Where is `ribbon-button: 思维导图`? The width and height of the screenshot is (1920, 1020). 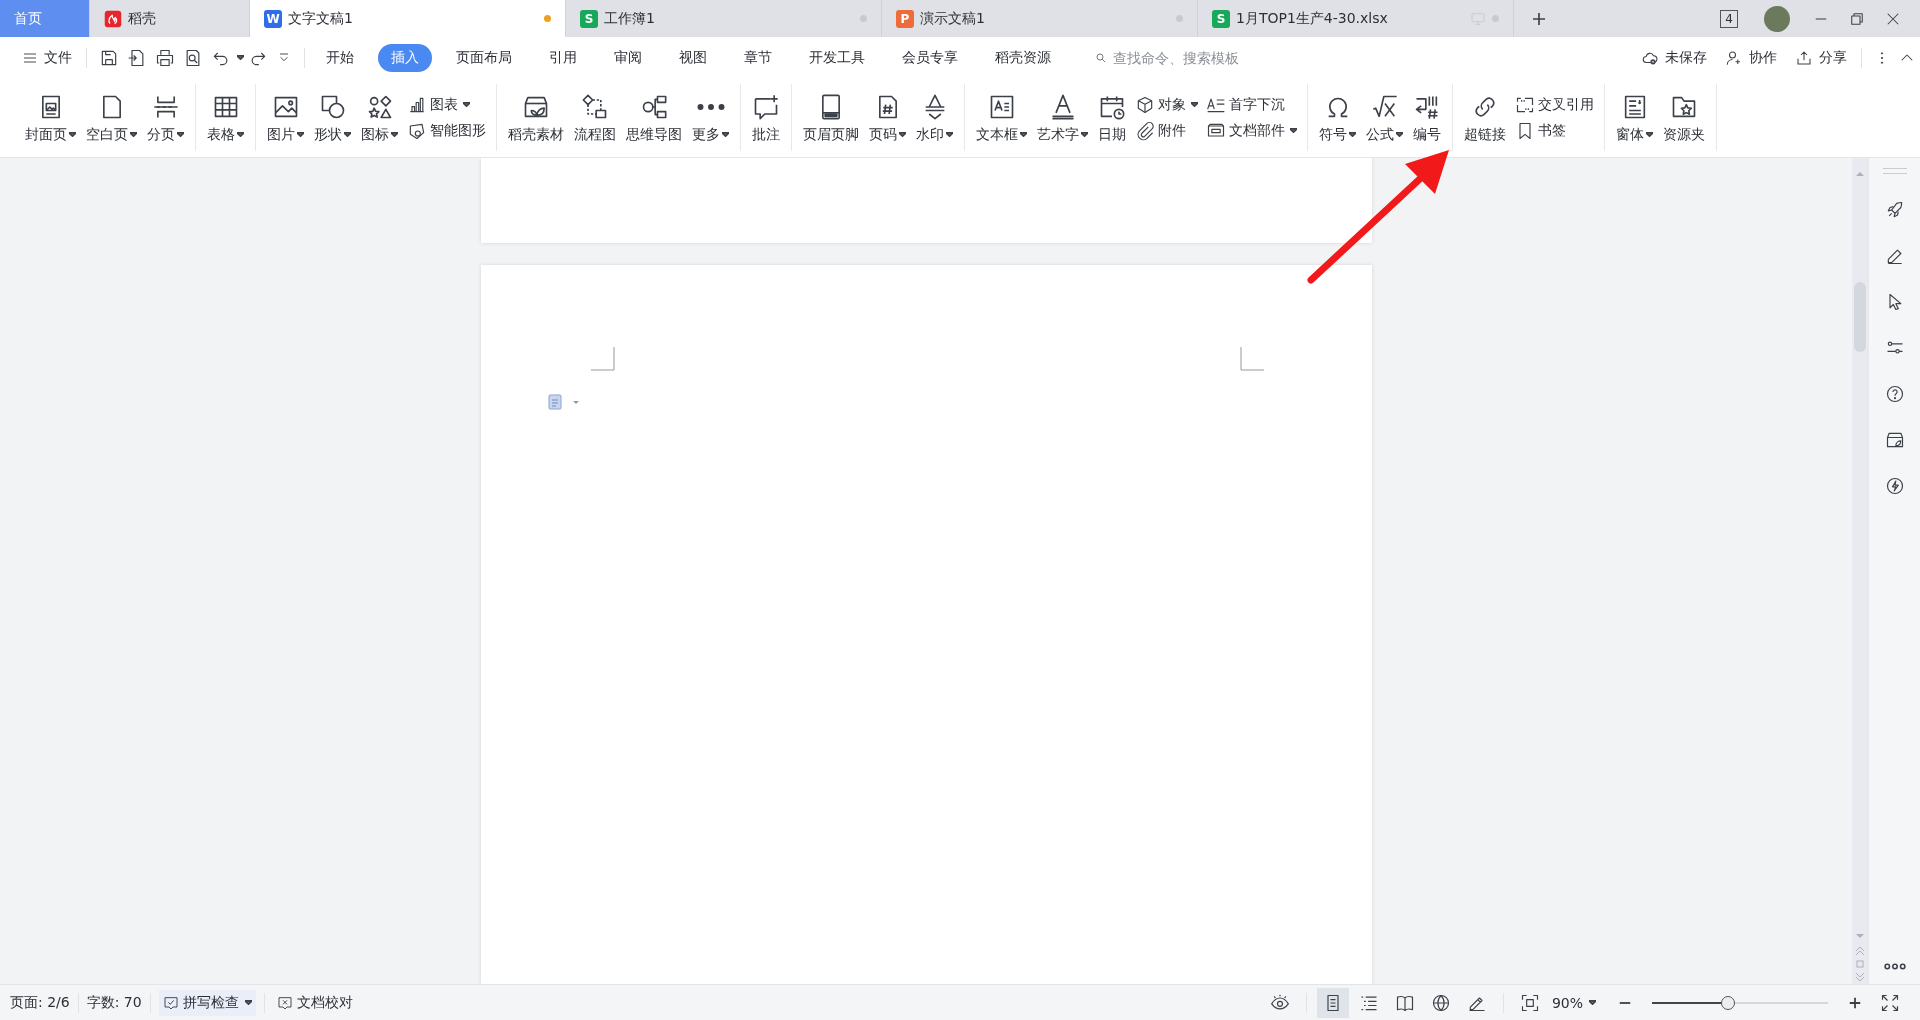
ribbon-button: 思维导图 is located at coordinates (654, 117).